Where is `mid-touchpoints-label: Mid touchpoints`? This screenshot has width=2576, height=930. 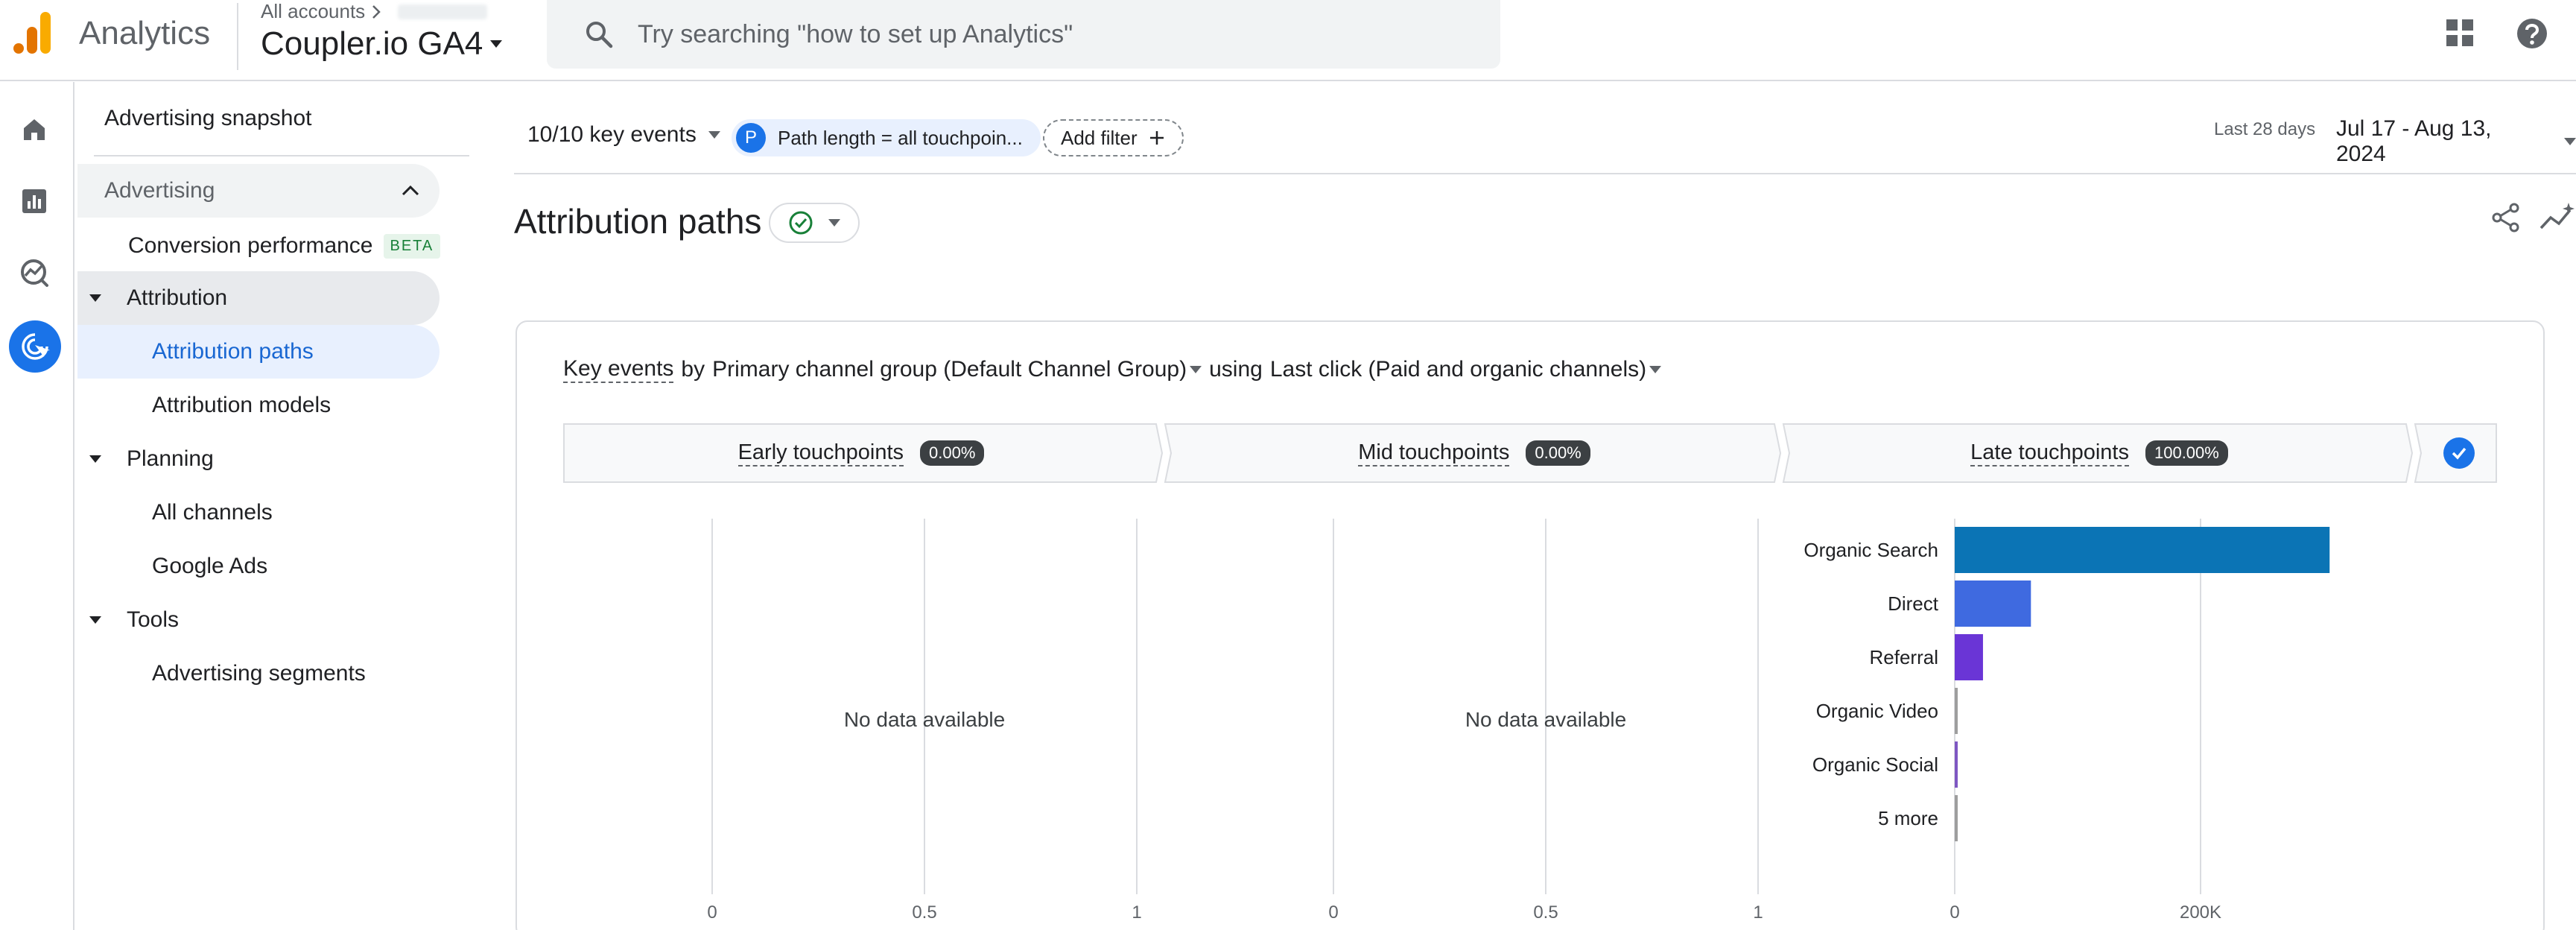
mid-touchpoints-label: Mid touchpoints is located at coordinates (1434, 453).